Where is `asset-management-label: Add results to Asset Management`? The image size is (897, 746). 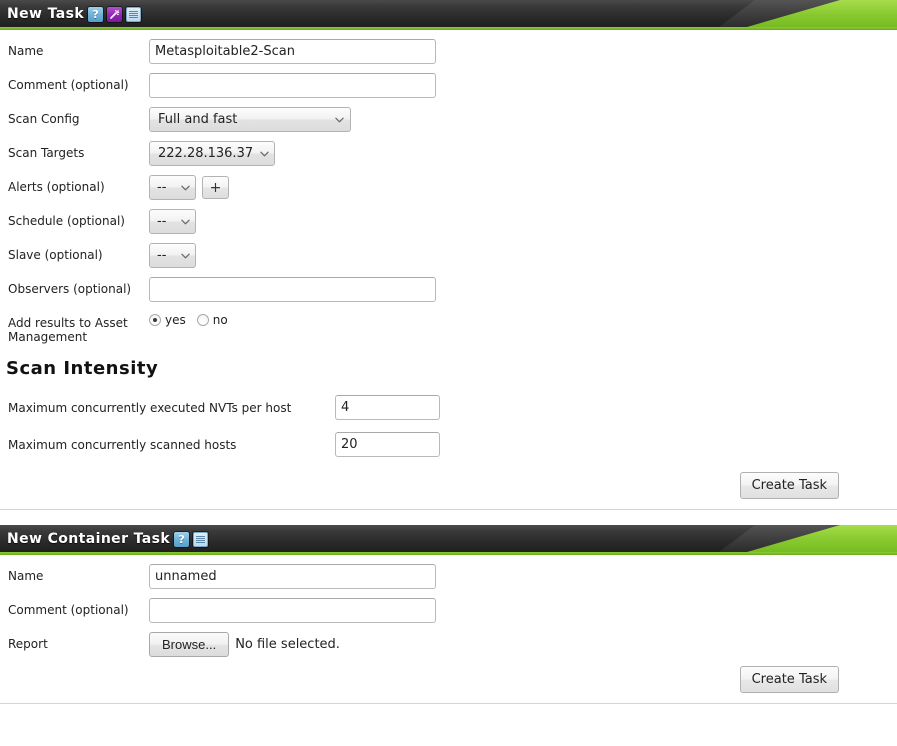
asset-management-label: Add results to Asset Management is located at coordinates (68, 330).